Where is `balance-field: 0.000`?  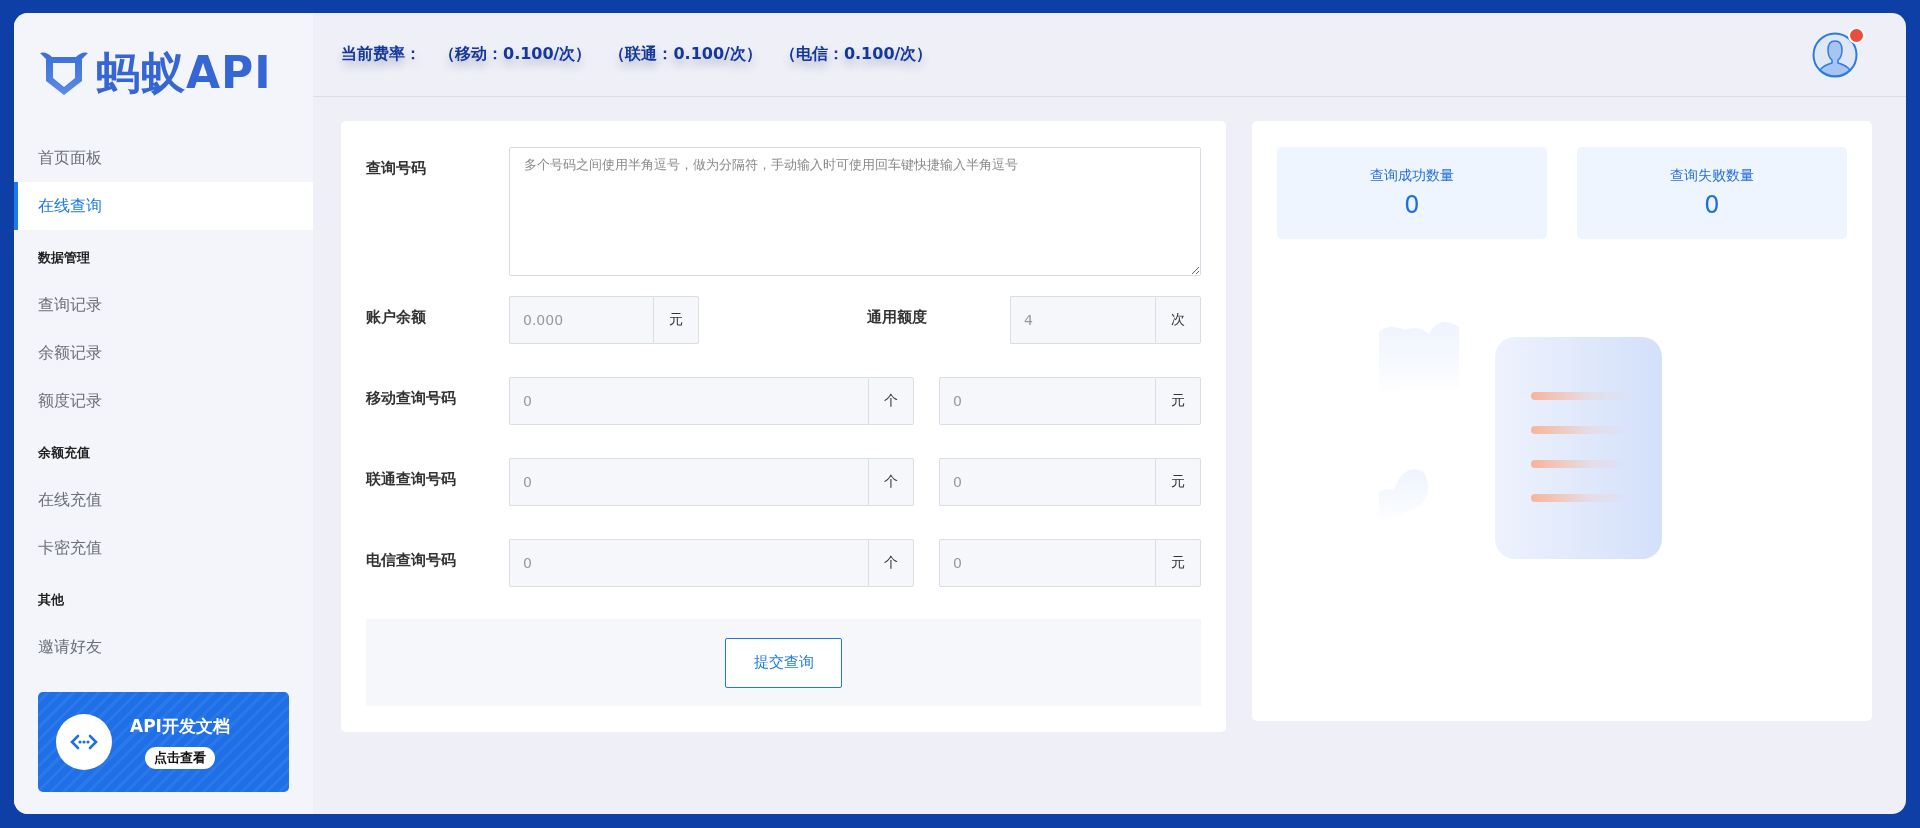
balance-field: 0.000 is located at coordinates (581, 320).